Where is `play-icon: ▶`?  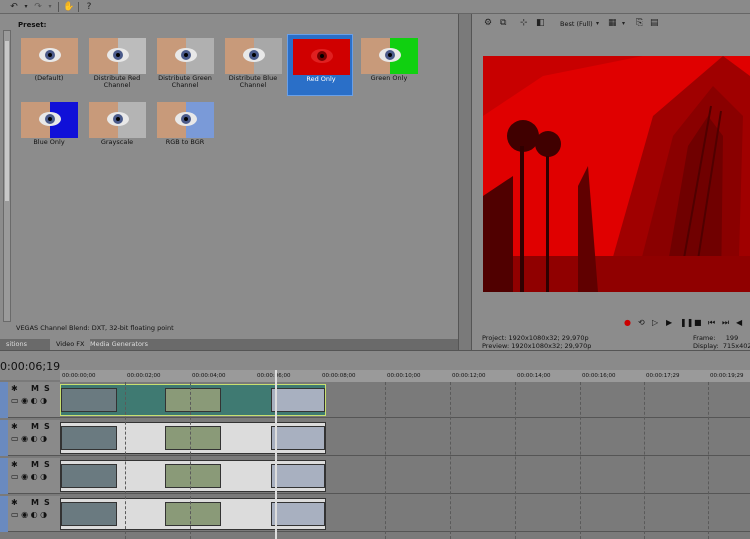 play-icon: ▶ is located at coordinates (669, 322).